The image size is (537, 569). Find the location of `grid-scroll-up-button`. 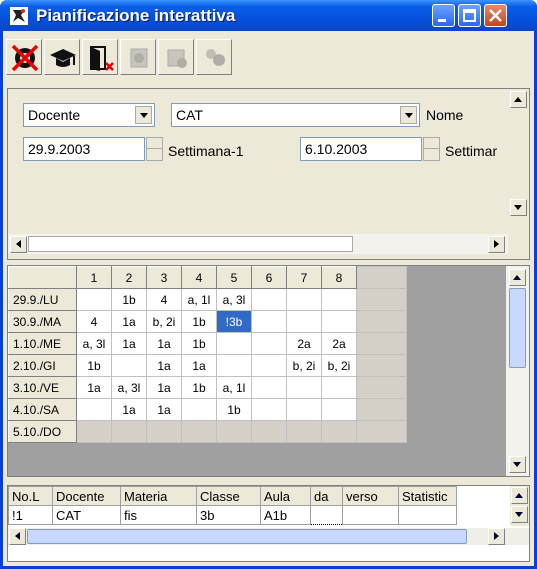

grid-scroll-up-button is located at coordinates (517, 277).